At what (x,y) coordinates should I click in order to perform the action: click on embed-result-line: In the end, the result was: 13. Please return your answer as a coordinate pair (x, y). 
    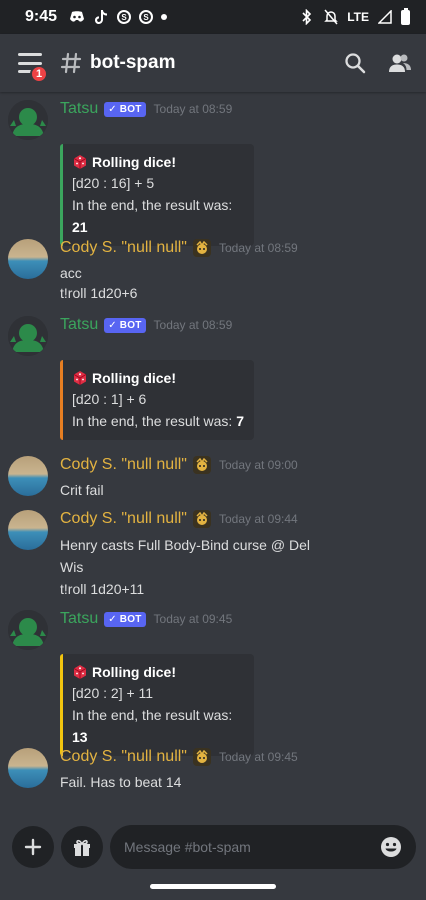
    Looking at the image, I should click on (158, 726).